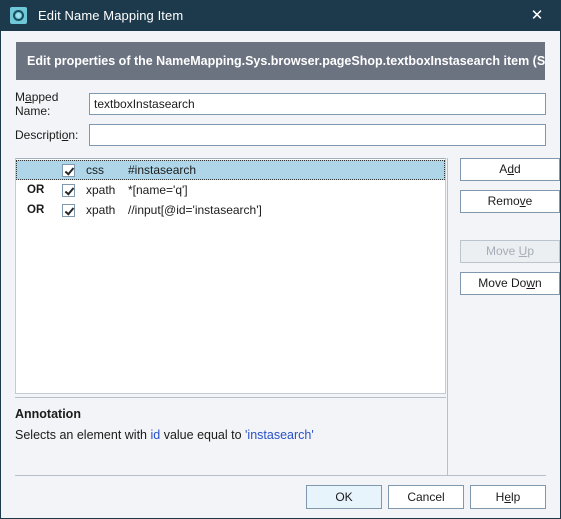  Describe the element at coordinates (531, 251) in the screenshot. I see `move-up-button-post: p` at that location.